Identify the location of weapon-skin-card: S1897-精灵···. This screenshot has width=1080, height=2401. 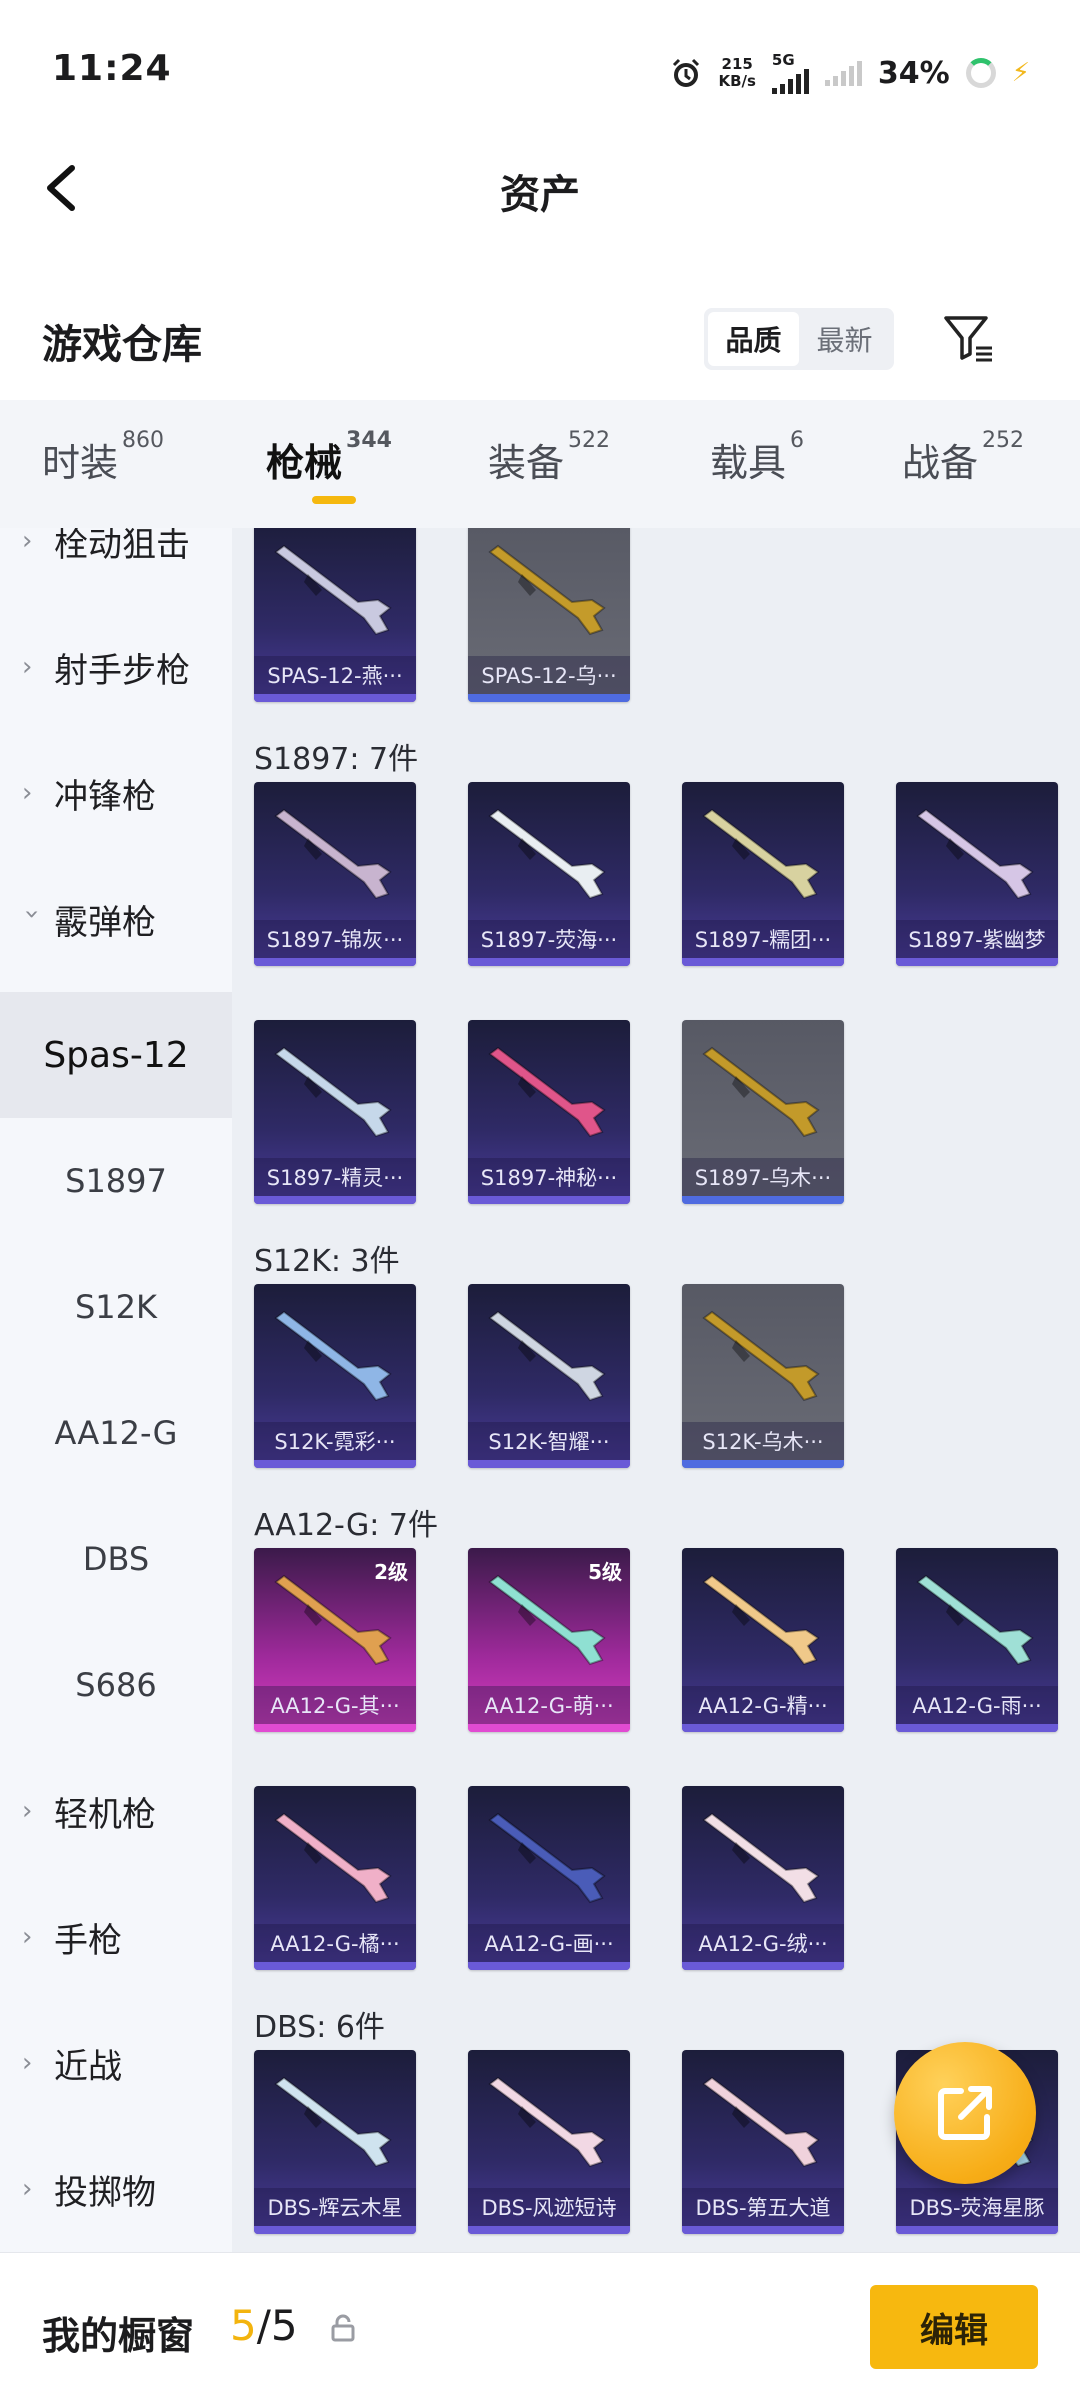
(335, 1112).